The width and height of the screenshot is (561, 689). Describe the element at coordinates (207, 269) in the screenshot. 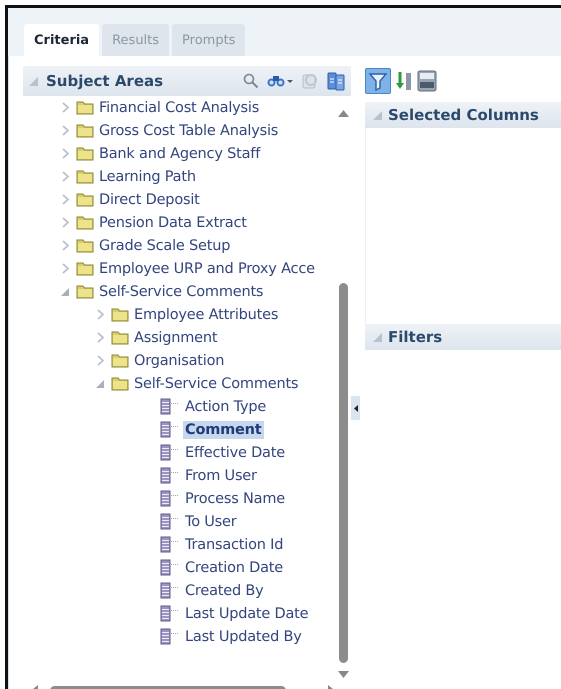

I see `tree-item: Employee URP and Proxy Acce` at that location.